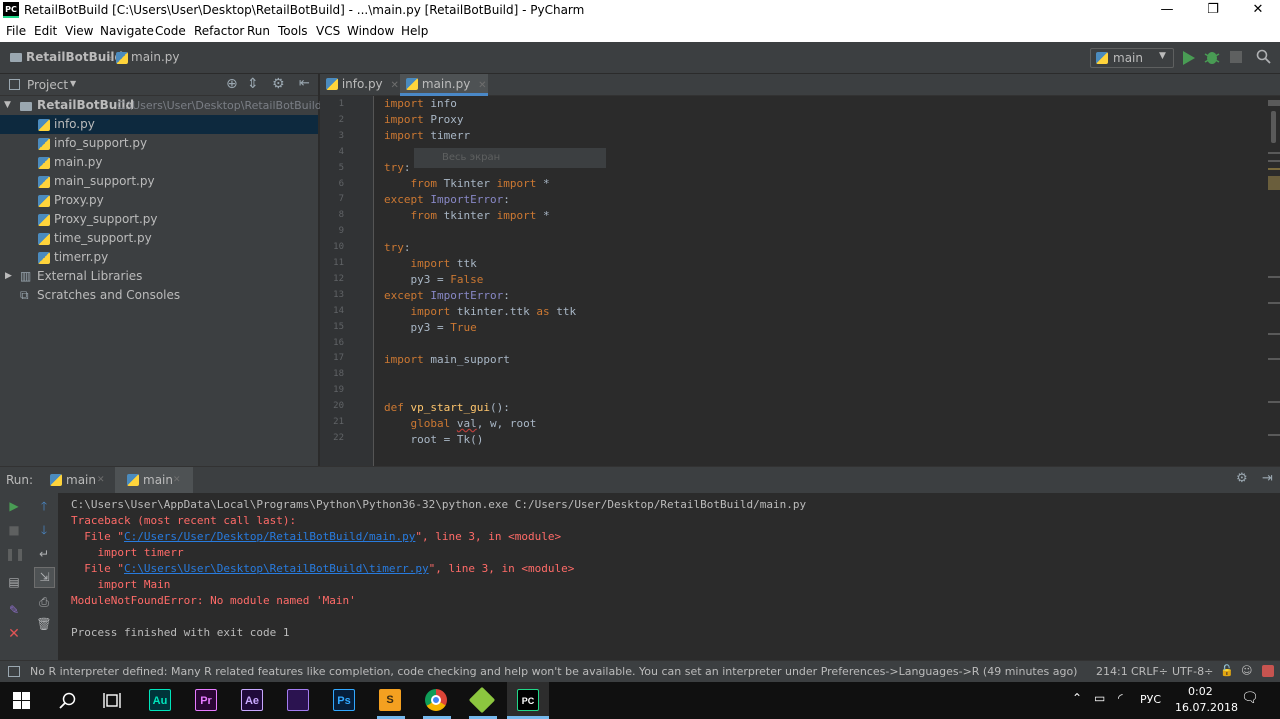 This screenshot has height=719, width=1280. What do you see at coordinates (528, 700) in the screenshot?
I see `pycharm-app-icon: PC` at bounding box center [528, 700].